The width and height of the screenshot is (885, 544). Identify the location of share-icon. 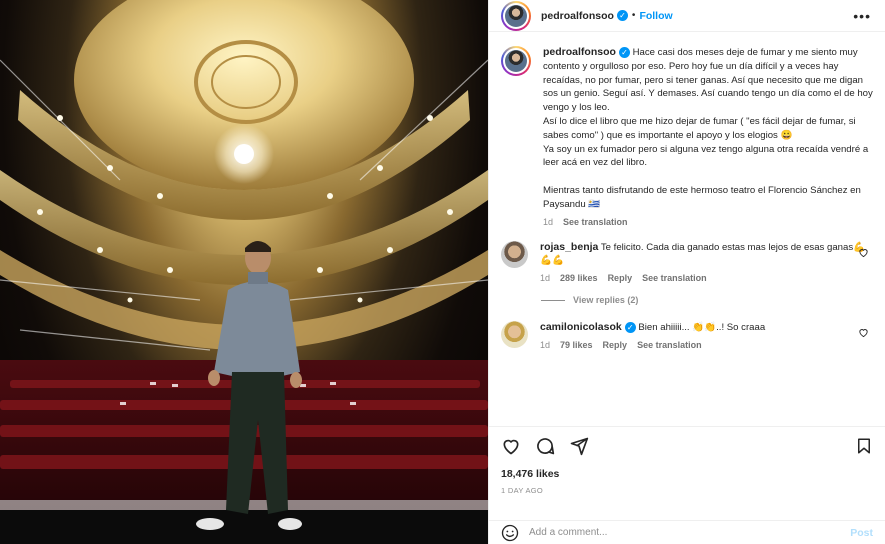
(579, 446).